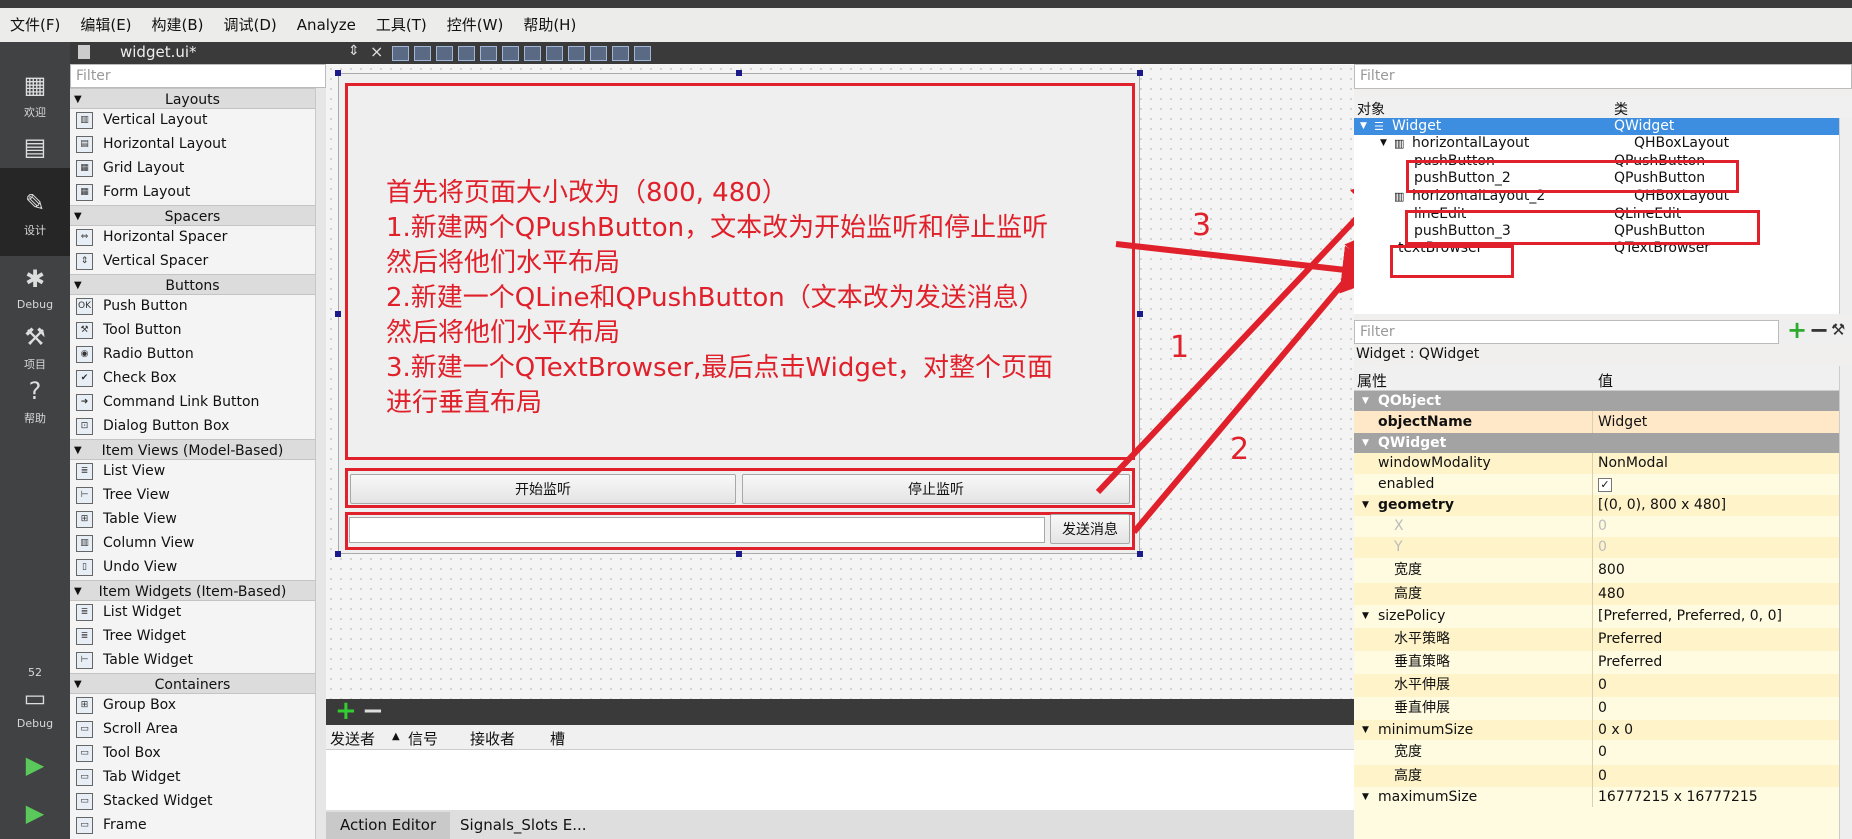 This screenshot has height=839, width=1852. What do you see at coordinates (1596, 594) in the screenshot?
I see `property-row: 高度 480` at bounding box center [1596, 594].